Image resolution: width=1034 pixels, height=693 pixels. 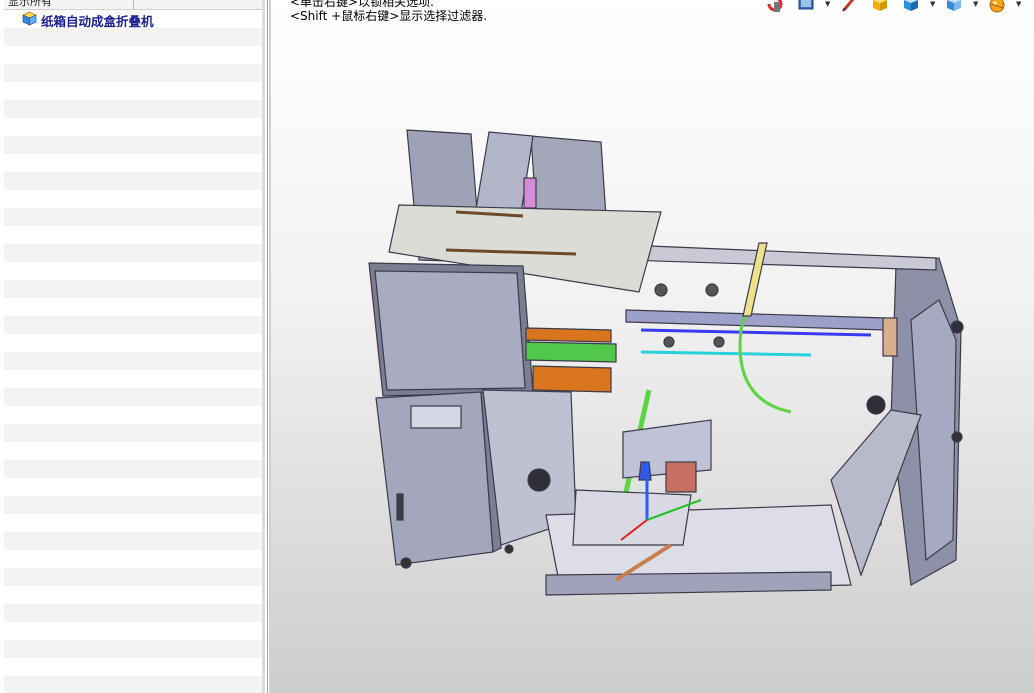 I want to click on tree-header: 显示所有, so click(x=134, y=5).